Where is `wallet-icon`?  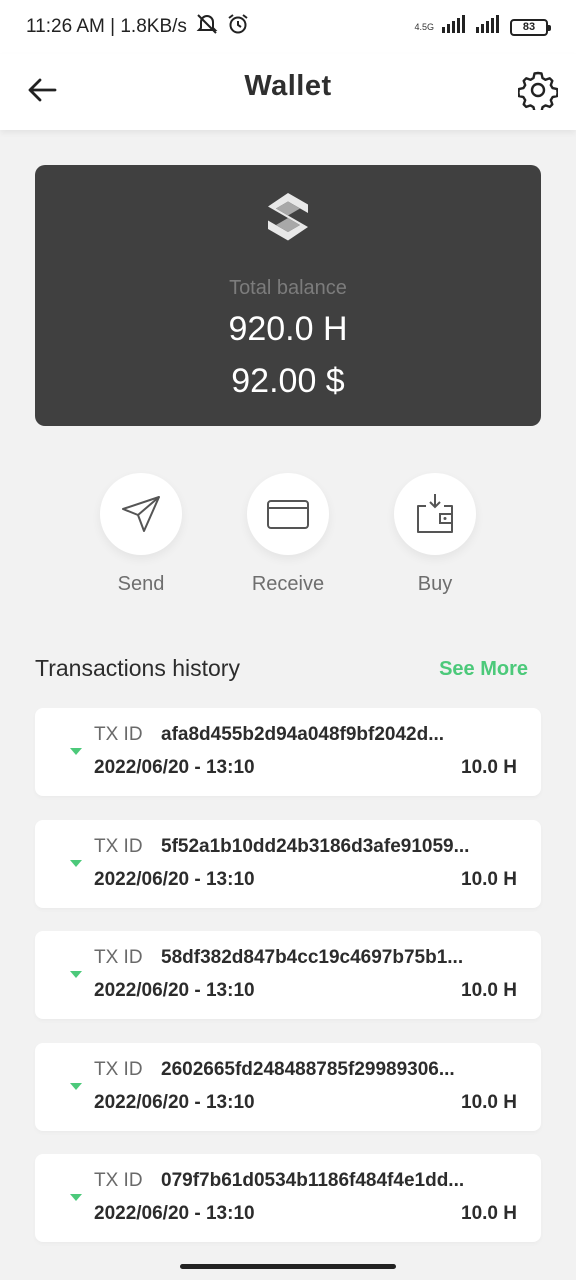 wallet-icon is located at coordinates (435, 513).